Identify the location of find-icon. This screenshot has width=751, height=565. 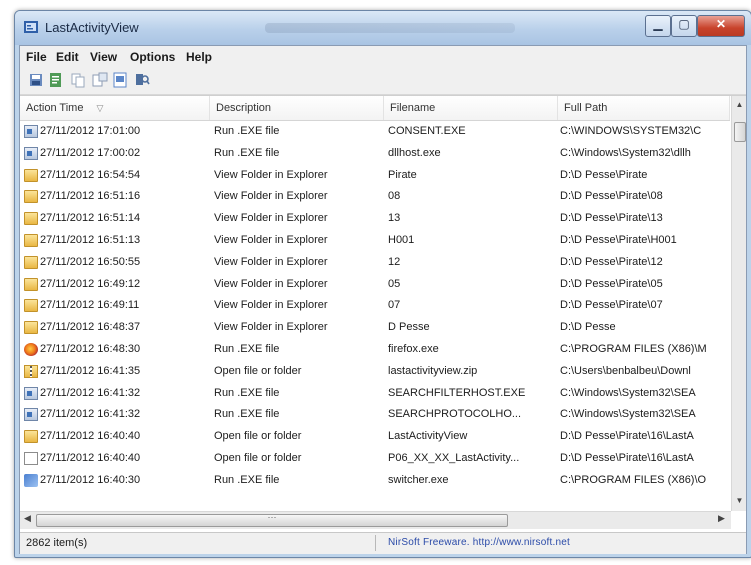
(142, 80).